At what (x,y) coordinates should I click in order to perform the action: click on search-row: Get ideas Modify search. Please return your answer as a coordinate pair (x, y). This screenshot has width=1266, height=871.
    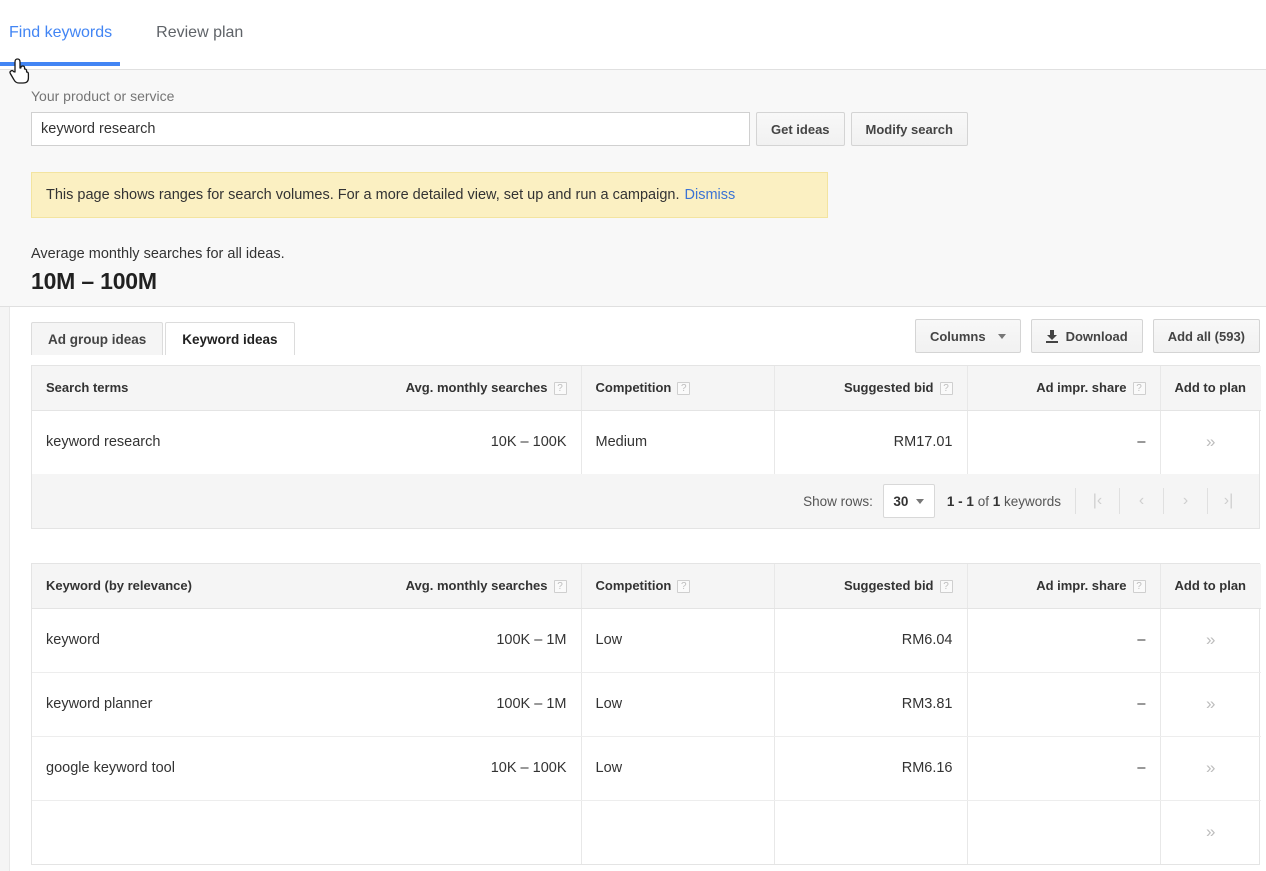
    Looking at the image, I should click on (648, 129).